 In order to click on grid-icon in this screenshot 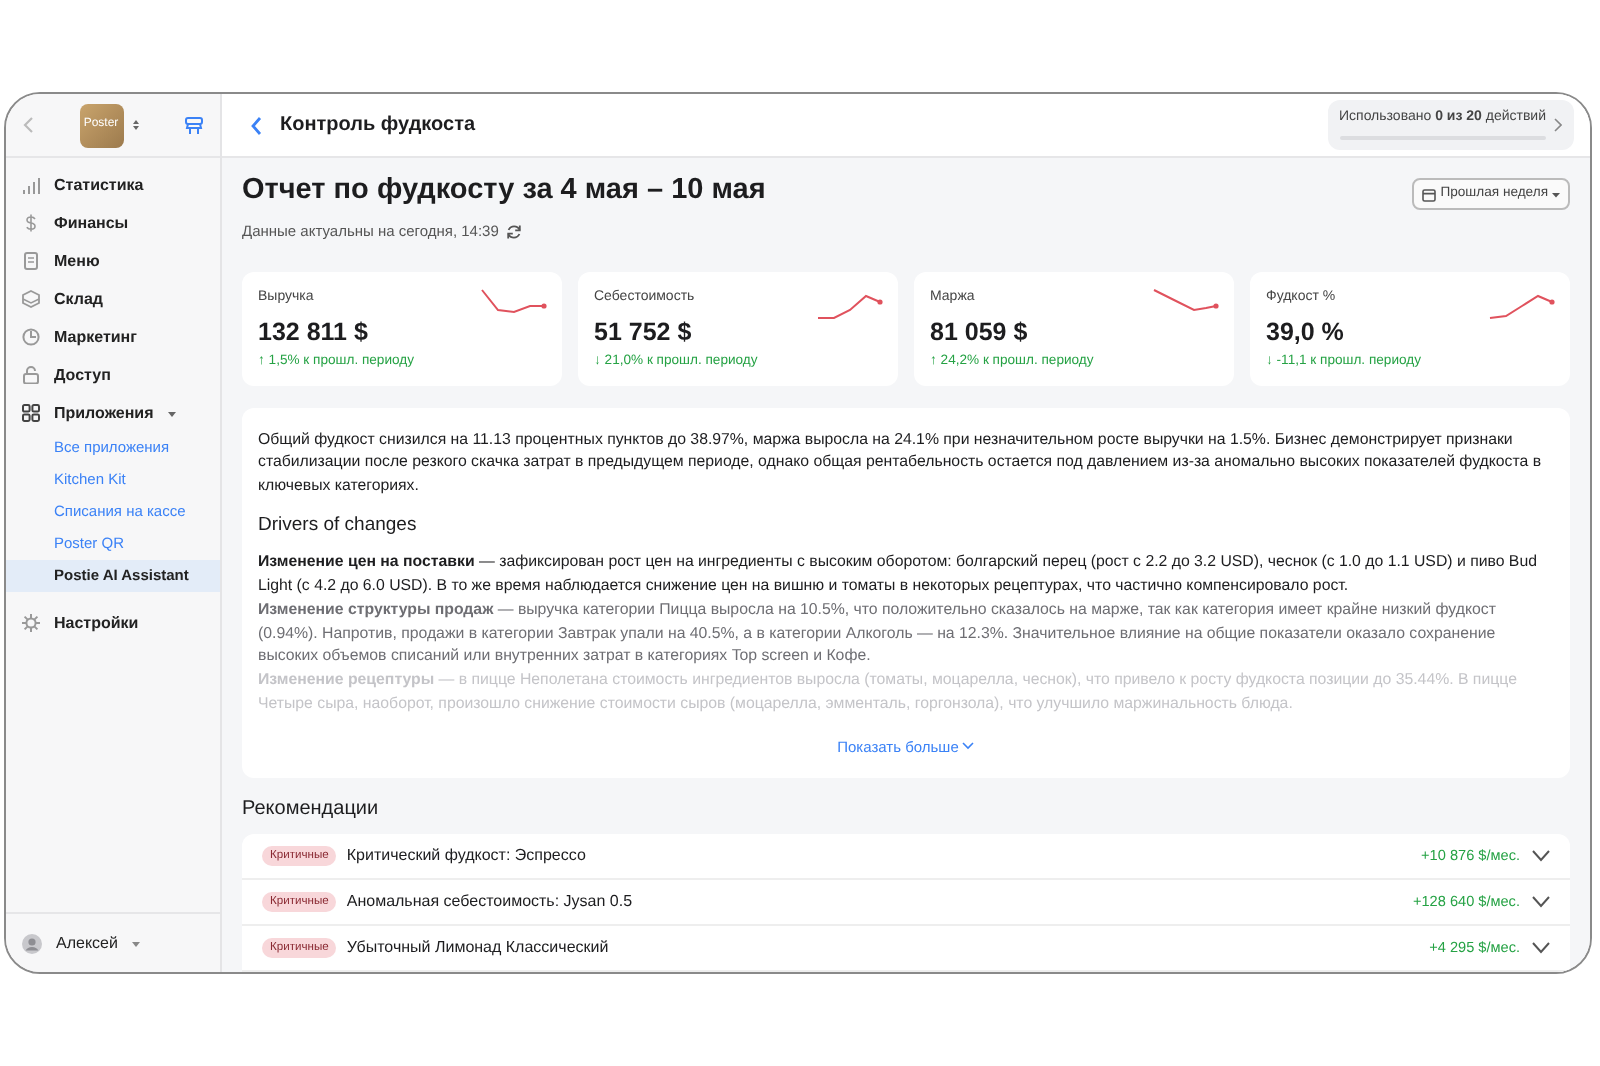, I will do `click(31, 413)`.